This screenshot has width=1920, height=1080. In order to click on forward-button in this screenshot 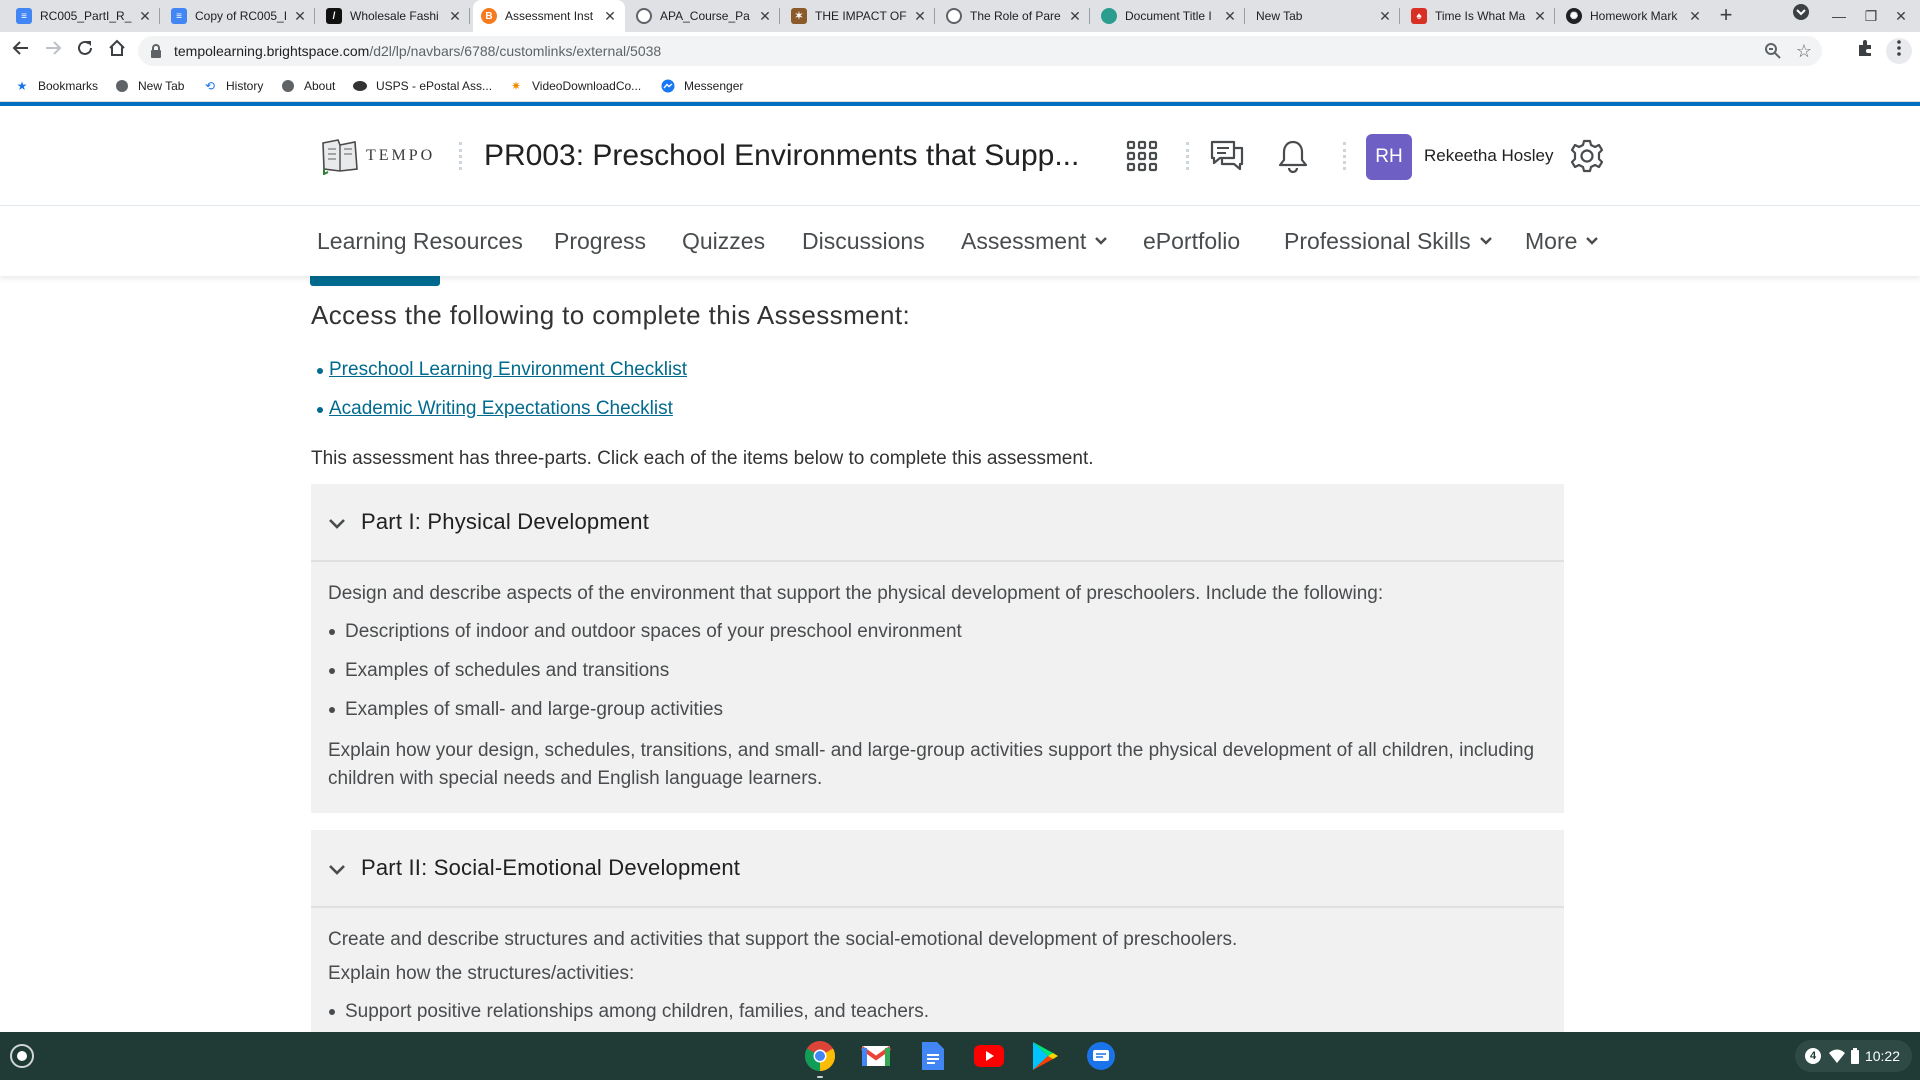, I will do `click(53, 51)`.